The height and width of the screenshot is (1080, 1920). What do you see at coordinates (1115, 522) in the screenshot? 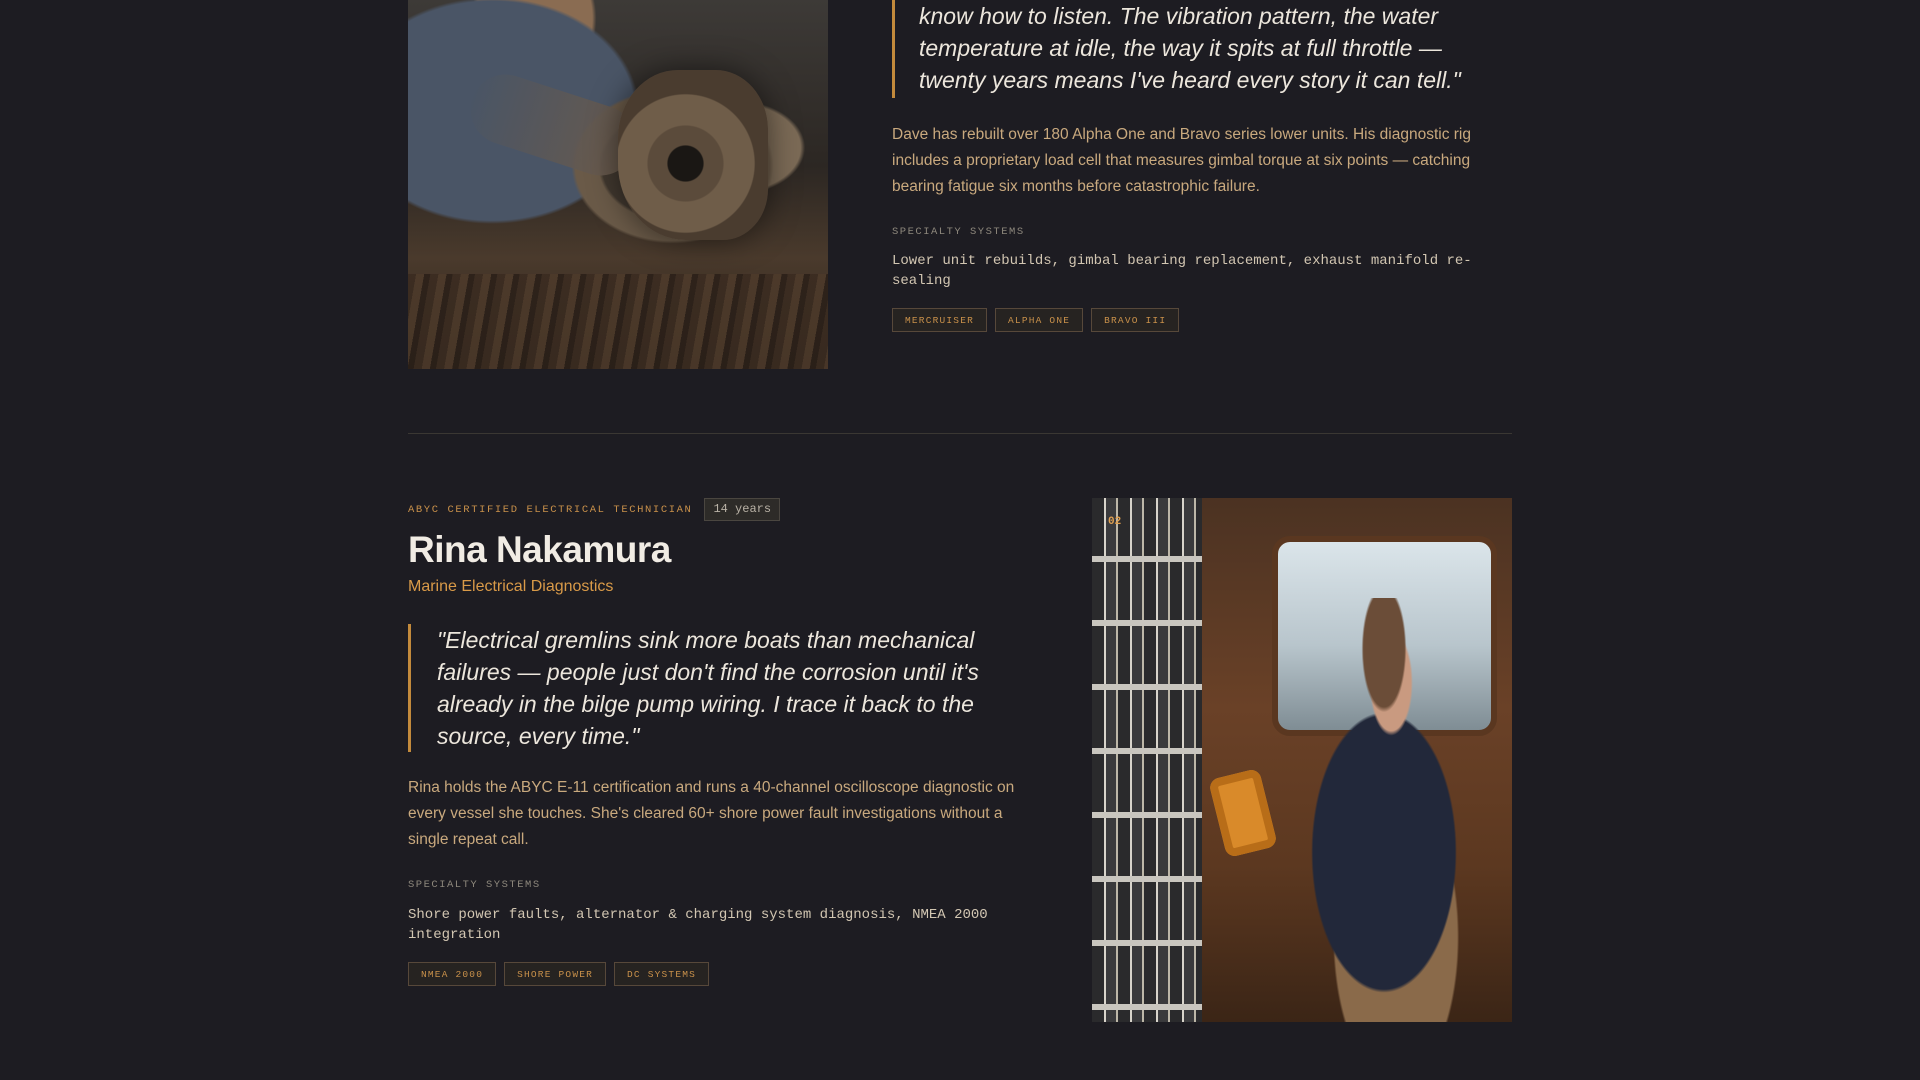
I see `rina-photo-number: 02` at bounding box center [1115, 522].